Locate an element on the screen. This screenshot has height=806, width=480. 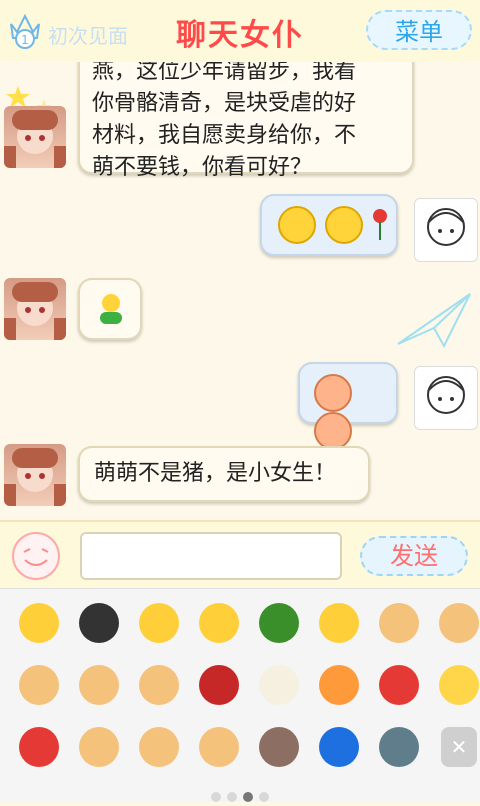
emoji-birthday-cake-button is located at coordinates (339, 685).